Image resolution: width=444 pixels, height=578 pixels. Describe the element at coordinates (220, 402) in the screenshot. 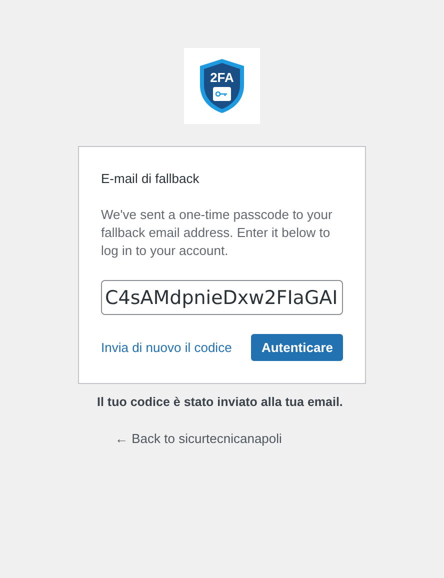

I see `status-message: Il tuo codice è stato inviato alla tua email.` at that location.